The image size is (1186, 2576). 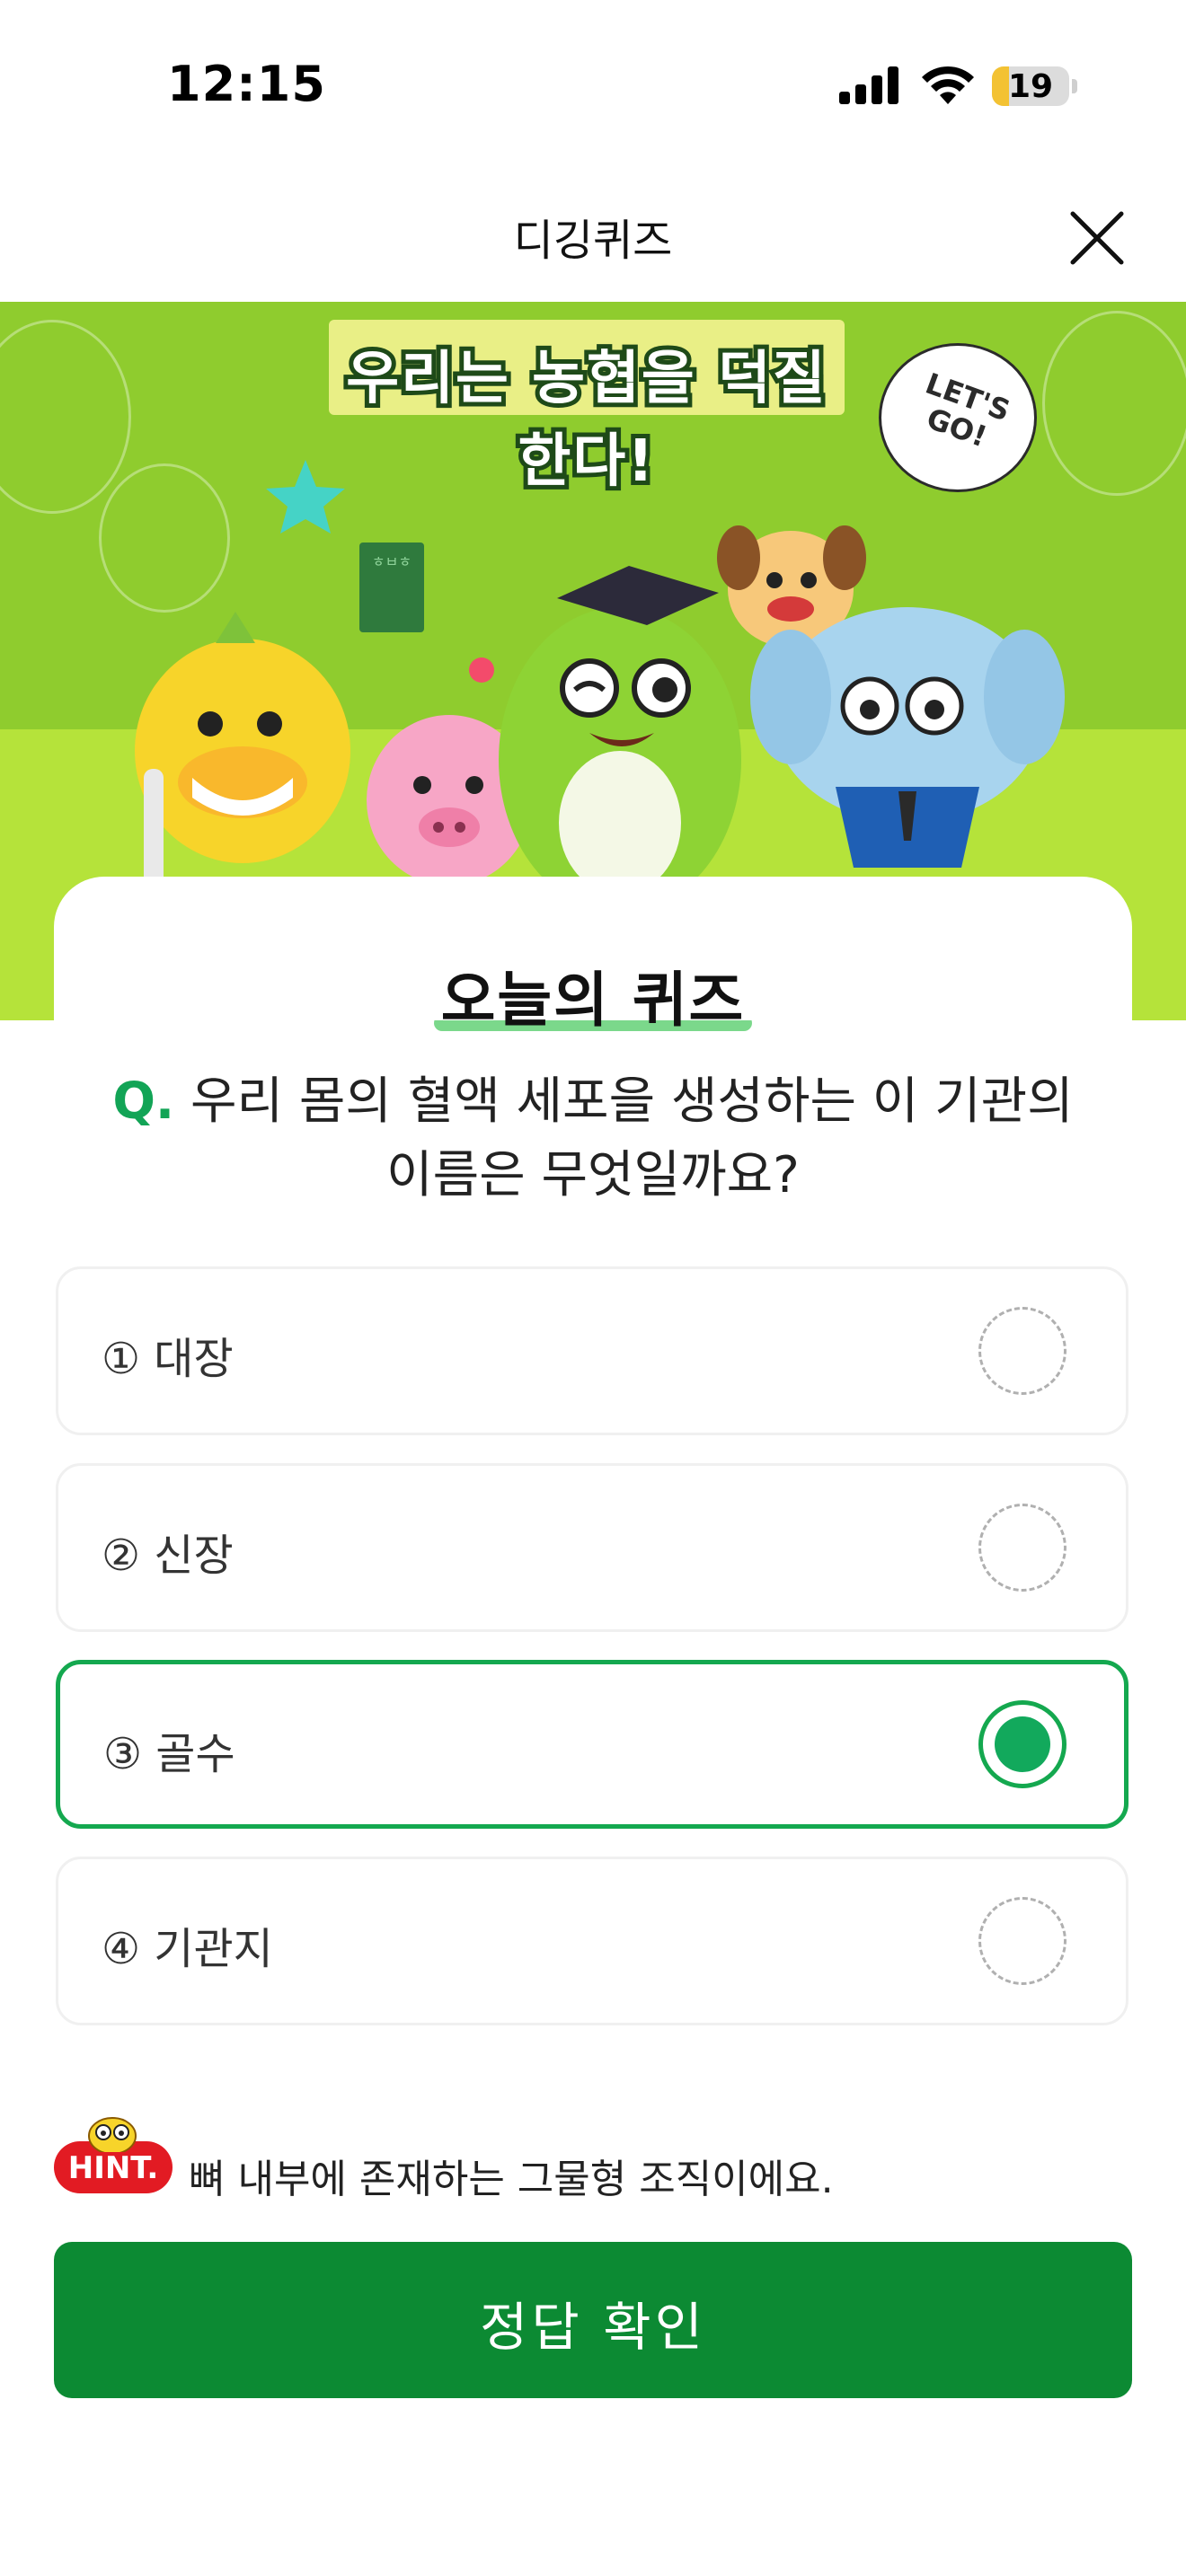 I want to click on radio-button-selected, so click(x=1022, y=1744).